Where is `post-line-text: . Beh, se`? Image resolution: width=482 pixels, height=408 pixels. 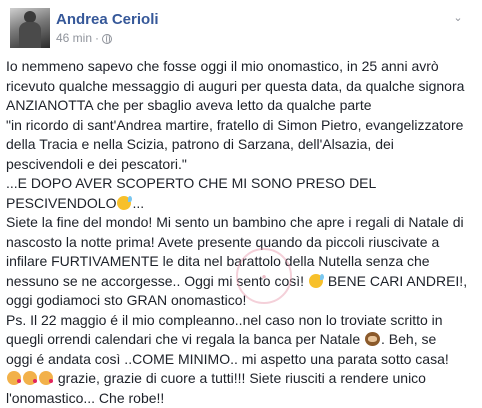
post-line-text: . Beh, se is located at coordinates (408, 339).